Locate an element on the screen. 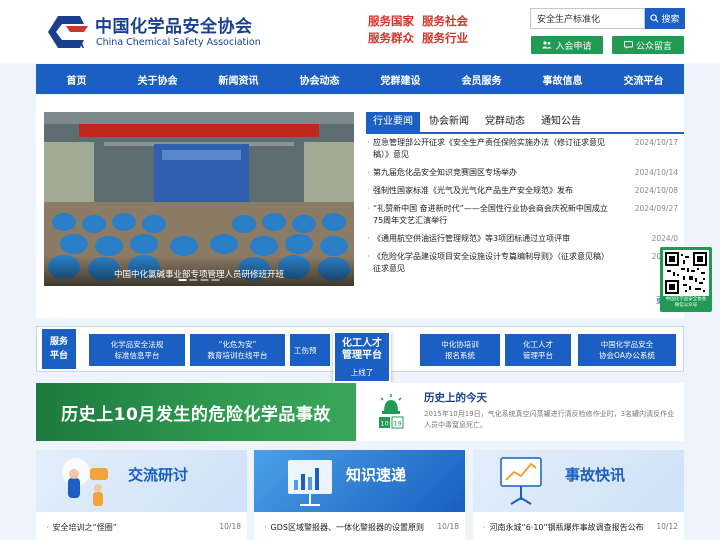 This screenshot has height=540, width=720. news-item: 《通用航空供油运行管理规范》等3项团标通过立项评审 2024/0 is located at coordinates (522, 239).